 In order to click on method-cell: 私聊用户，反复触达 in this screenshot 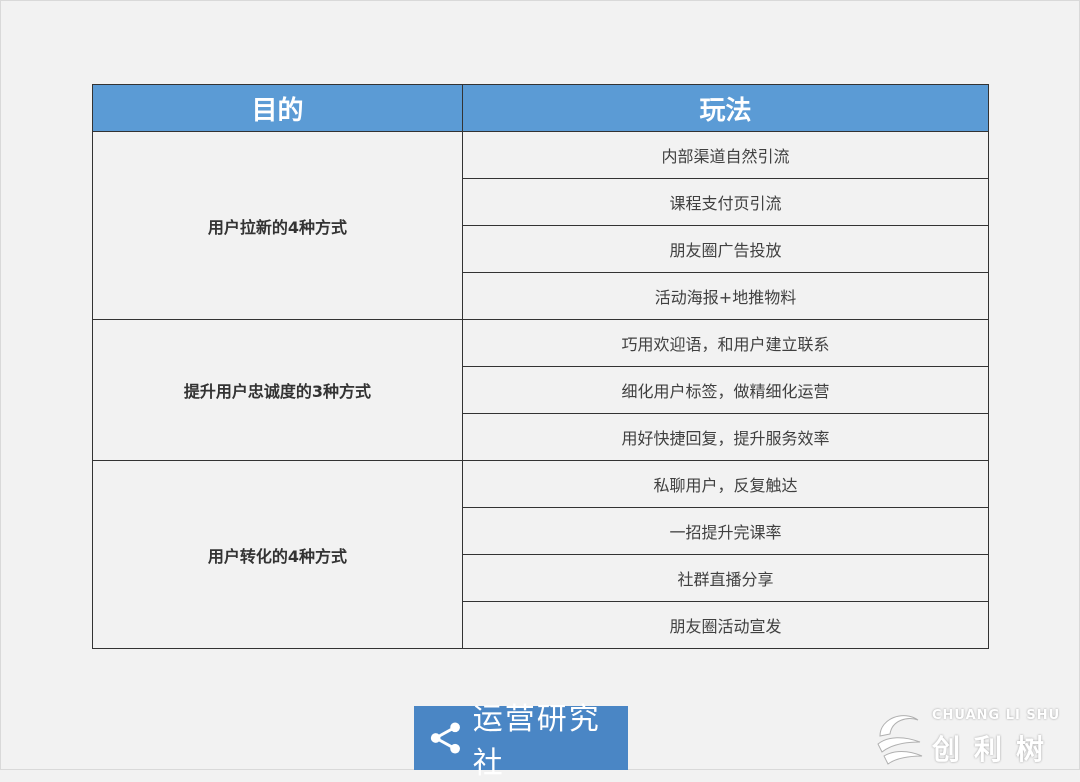, I will do `click(725, 484)`.